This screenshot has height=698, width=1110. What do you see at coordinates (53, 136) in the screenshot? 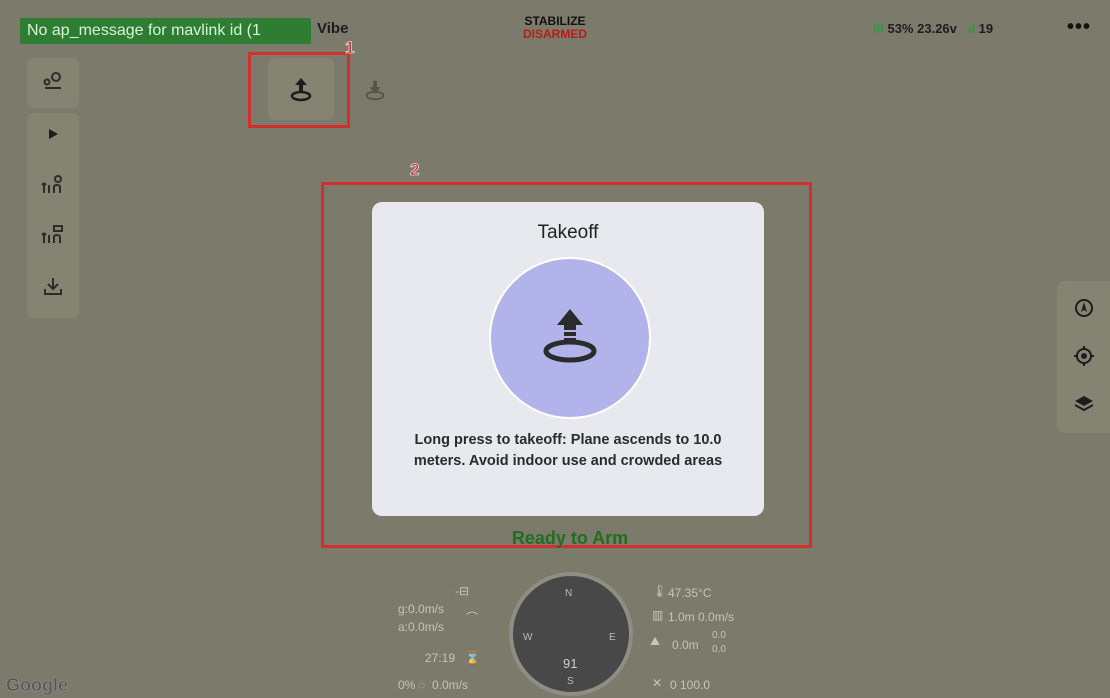
I see `play-icon` at bounding box center [53, 136].